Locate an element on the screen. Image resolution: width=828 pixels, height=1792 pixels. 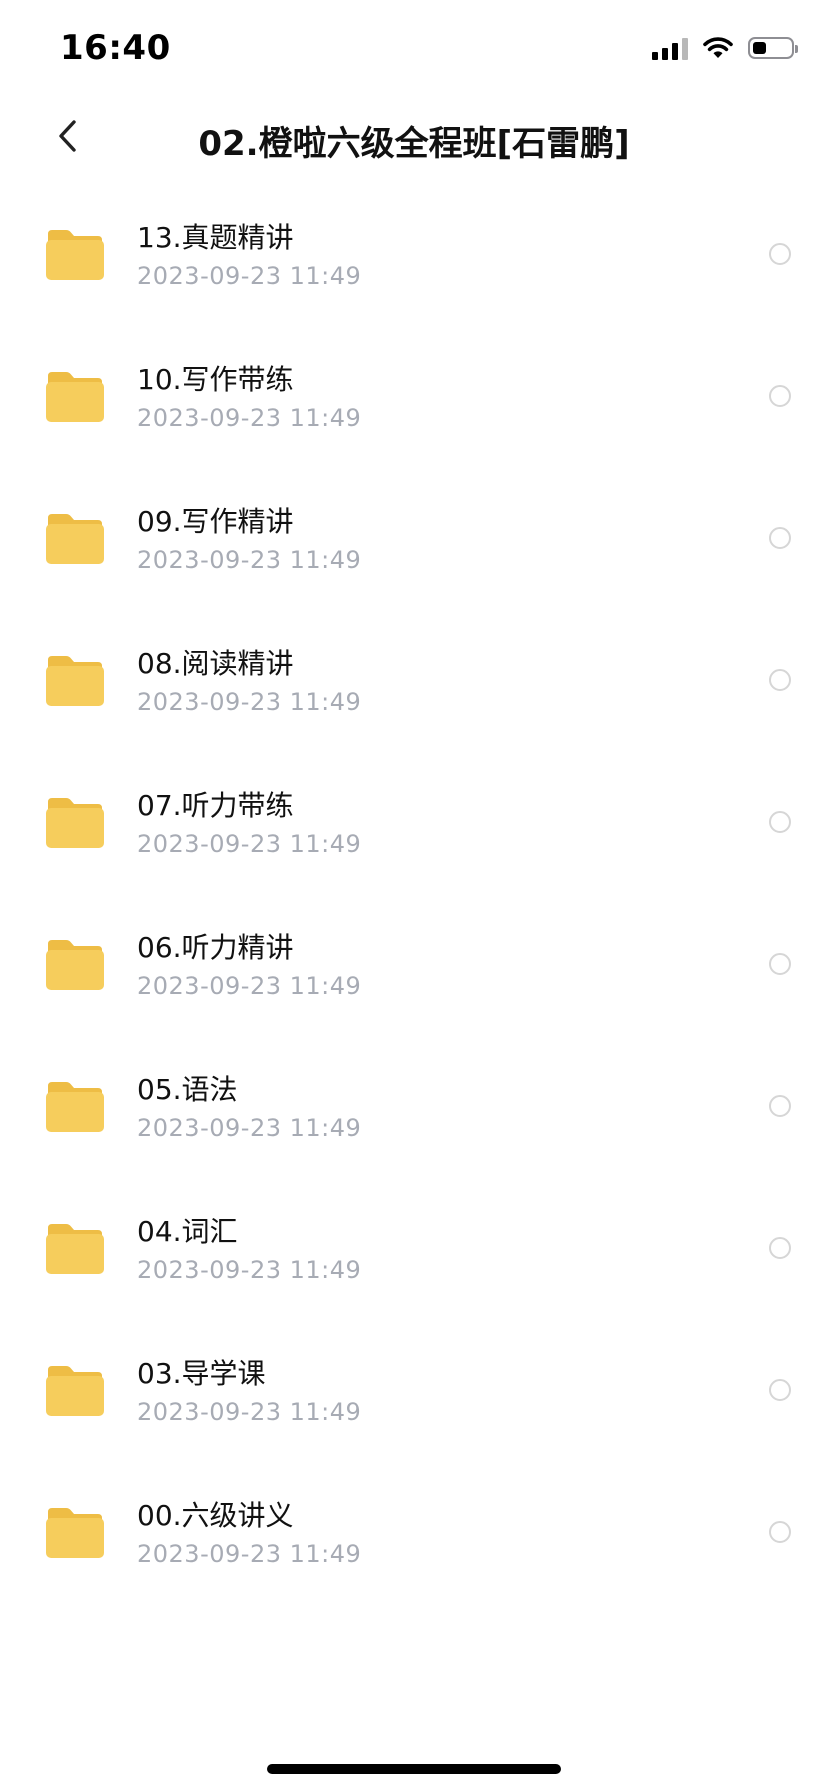
folder-name: 06.听力精讲 is located at coordinates (215, 947).